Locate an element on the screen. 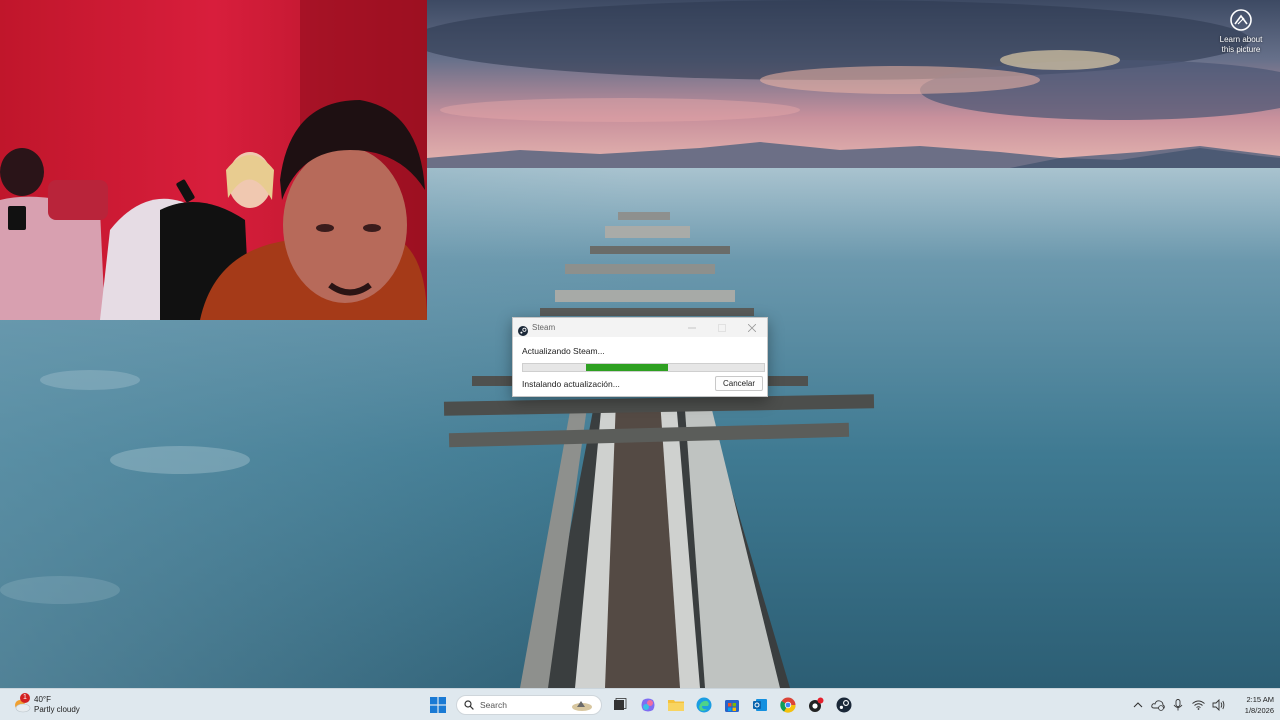  steam-icon is located at coordinates (844, 705).